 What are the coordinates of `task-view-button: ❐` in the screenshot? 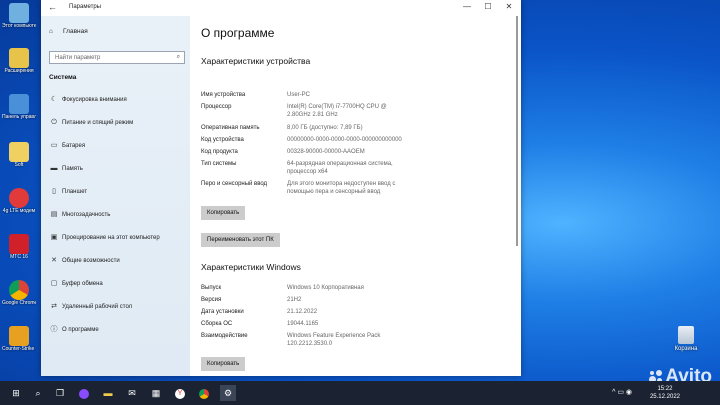 It's located at (60, 393).